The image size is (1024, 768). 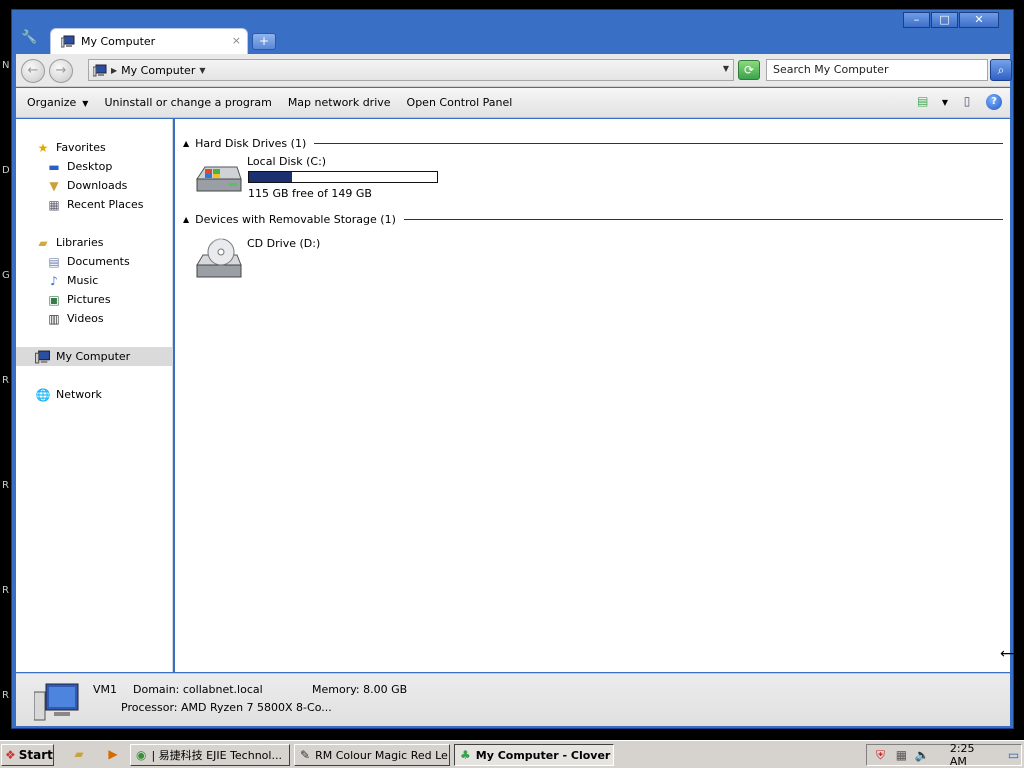 What do you see at coordinates (270, 177) in the screenshot?
I see `capacity-used-fill` at bounding box center [270, 177].